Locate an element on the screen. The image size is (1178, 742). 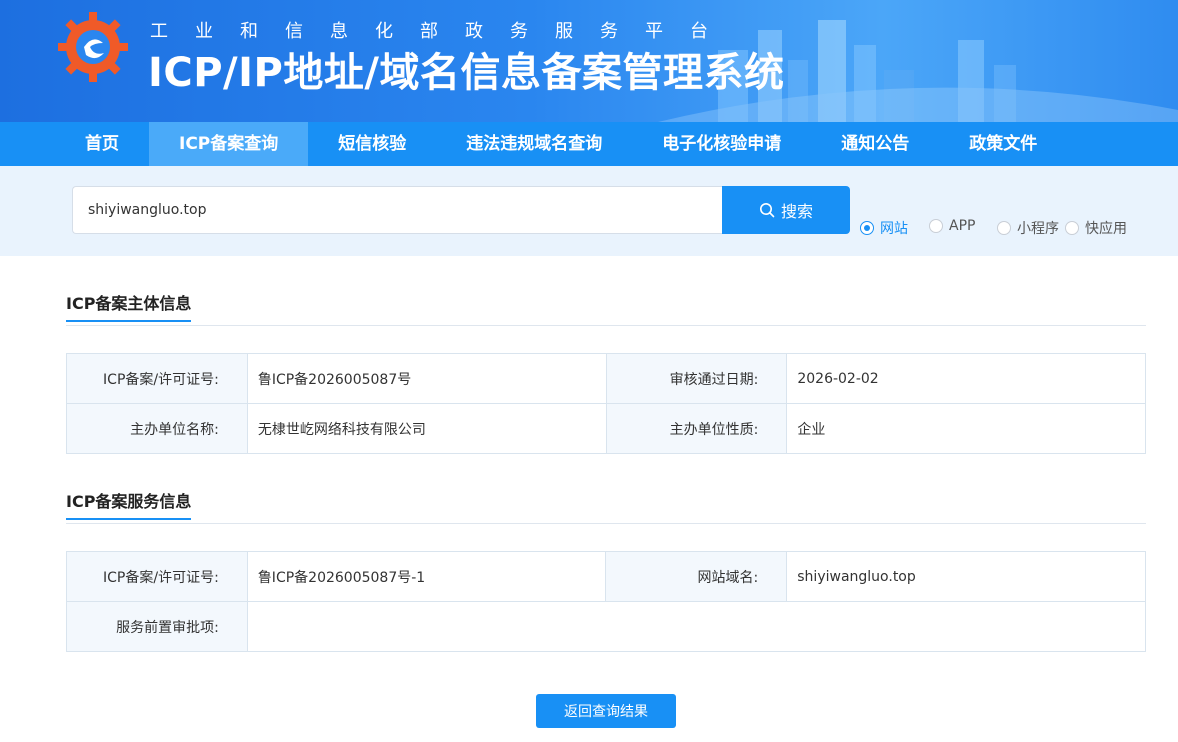
table-row: 主办单位名称: 无棣世屹网络科技有限公司 主办单位性质: 企业 is located at coordinates (606, 428).